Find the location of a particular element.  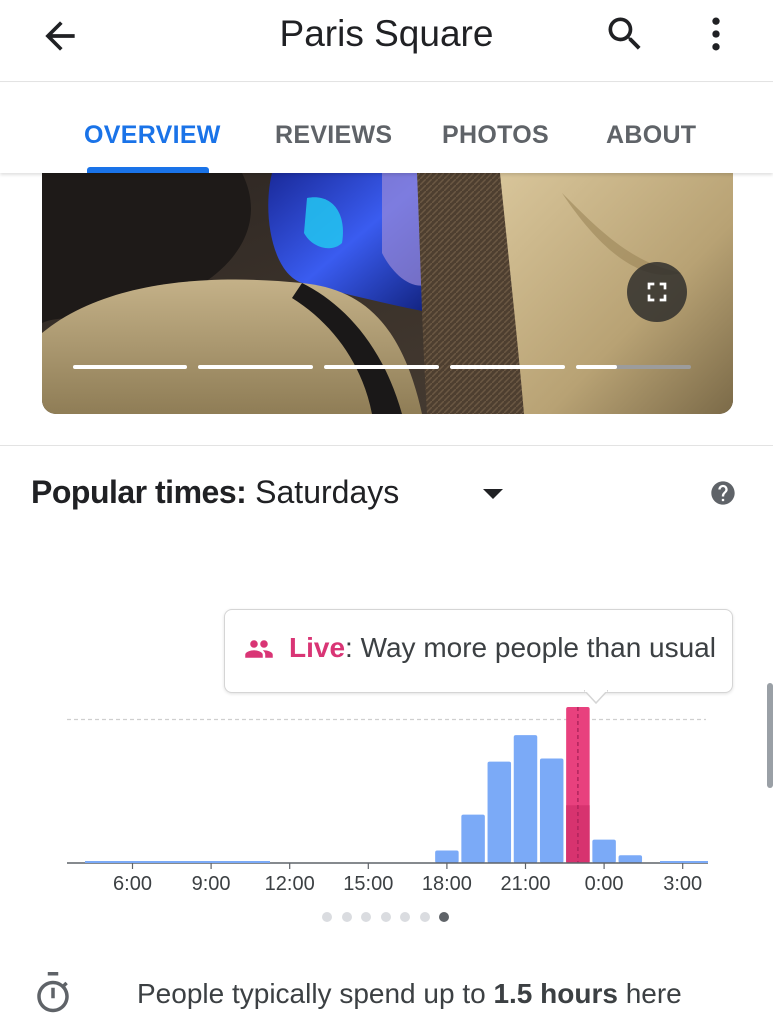

people-icon is located at coordinates (259, 649).